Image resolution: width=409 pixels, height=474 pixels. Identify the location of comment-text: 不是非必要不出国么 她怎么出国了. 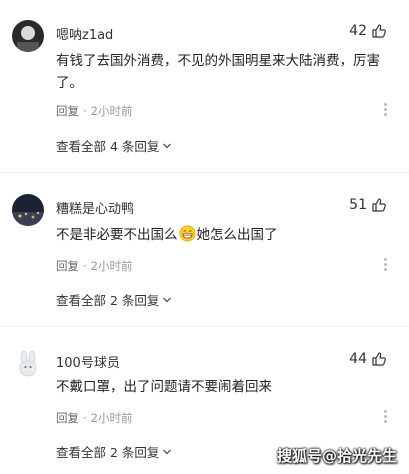
(221, 235).